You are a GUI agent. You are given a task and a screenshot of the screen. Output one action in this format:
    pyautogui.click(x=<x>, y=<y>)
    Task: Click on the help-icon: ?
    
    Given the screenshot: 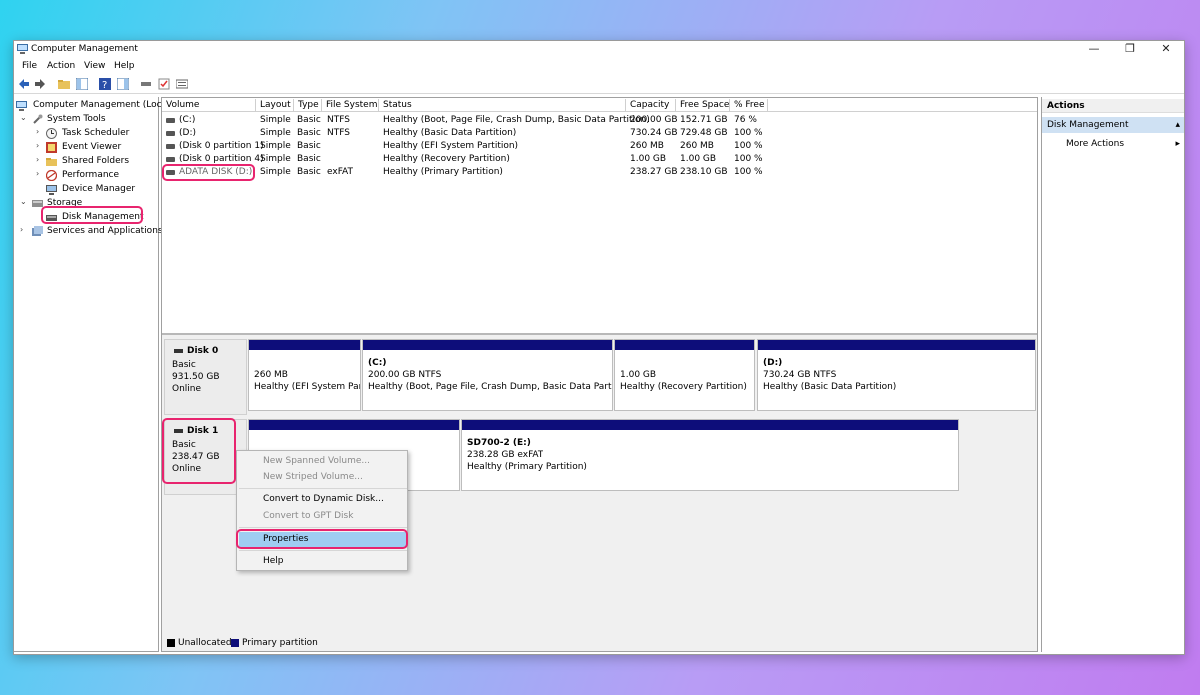 What is the action you would take?
    pyautogui.click(x=105, y=84)
    